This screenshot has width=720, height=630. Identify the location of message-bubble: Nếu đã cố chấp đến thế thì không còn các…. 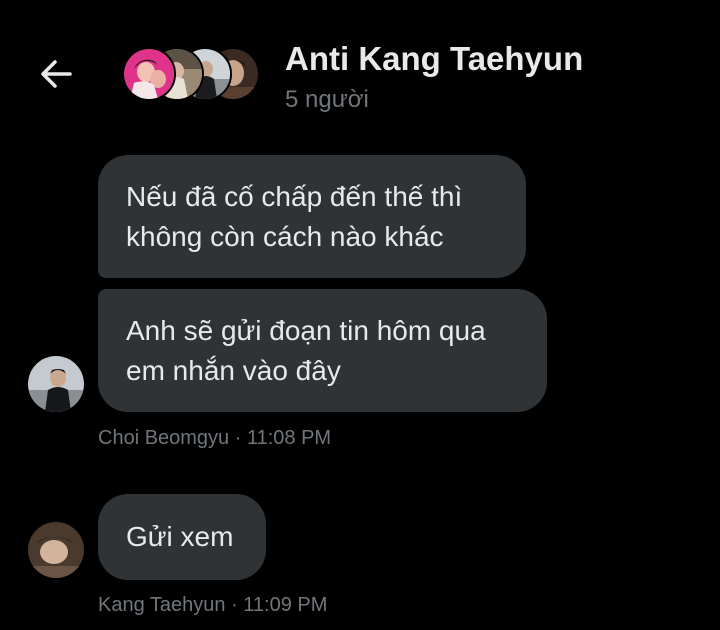
(312, 216).